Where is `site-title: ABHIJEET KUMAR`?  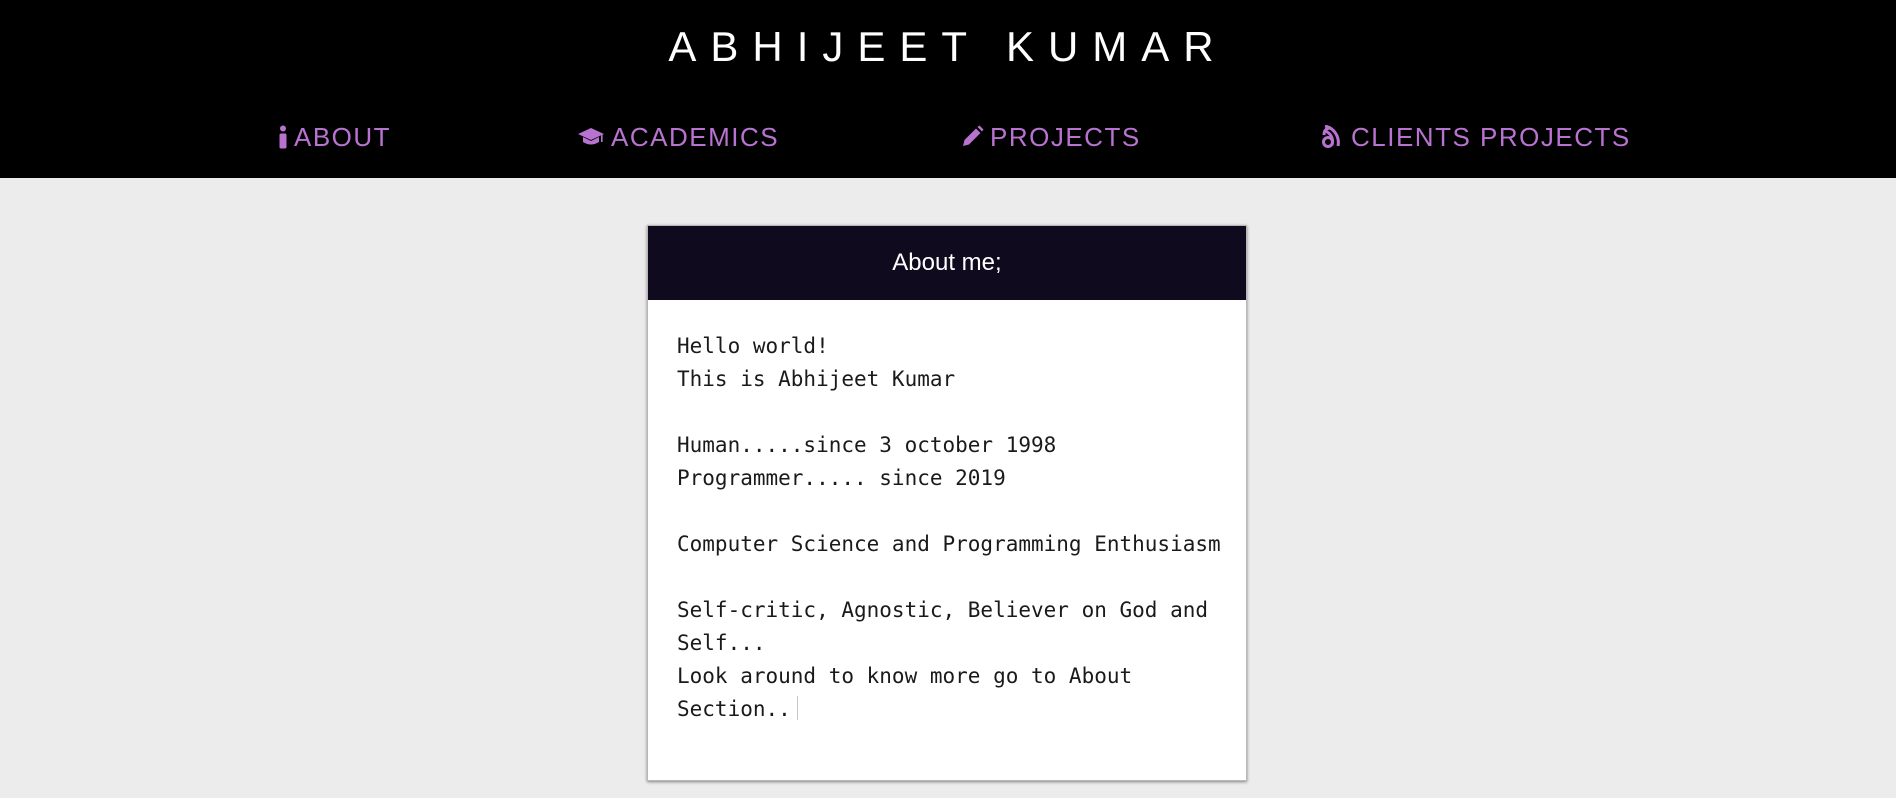 site-title: ABHIJEET KUMAR is located at coordinates (948, 46).